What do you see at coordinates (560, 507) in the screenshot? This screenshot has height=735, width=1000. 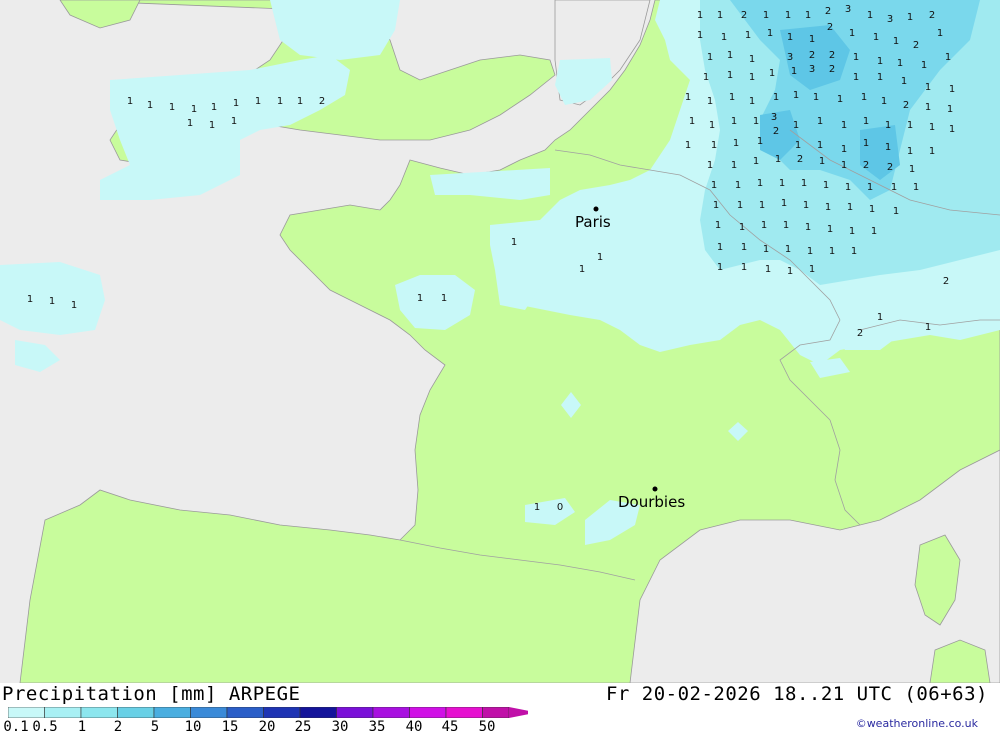 I see `value-marker: 0` at bounding box center [560, 507].